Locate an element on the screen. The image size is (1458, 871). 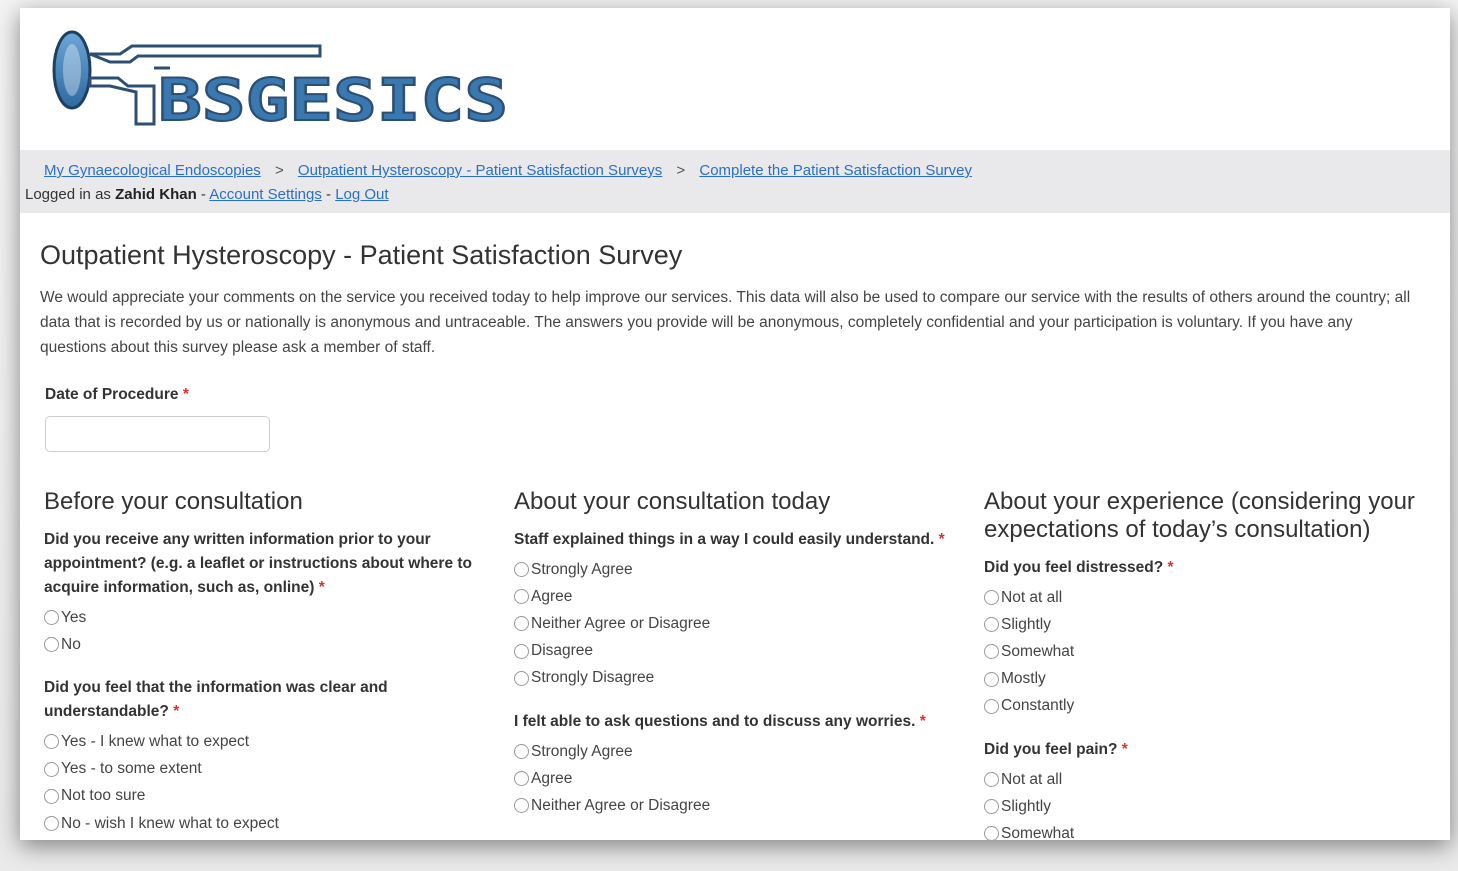
radio-option-label: Disagree is located at coordinates (562, 651).